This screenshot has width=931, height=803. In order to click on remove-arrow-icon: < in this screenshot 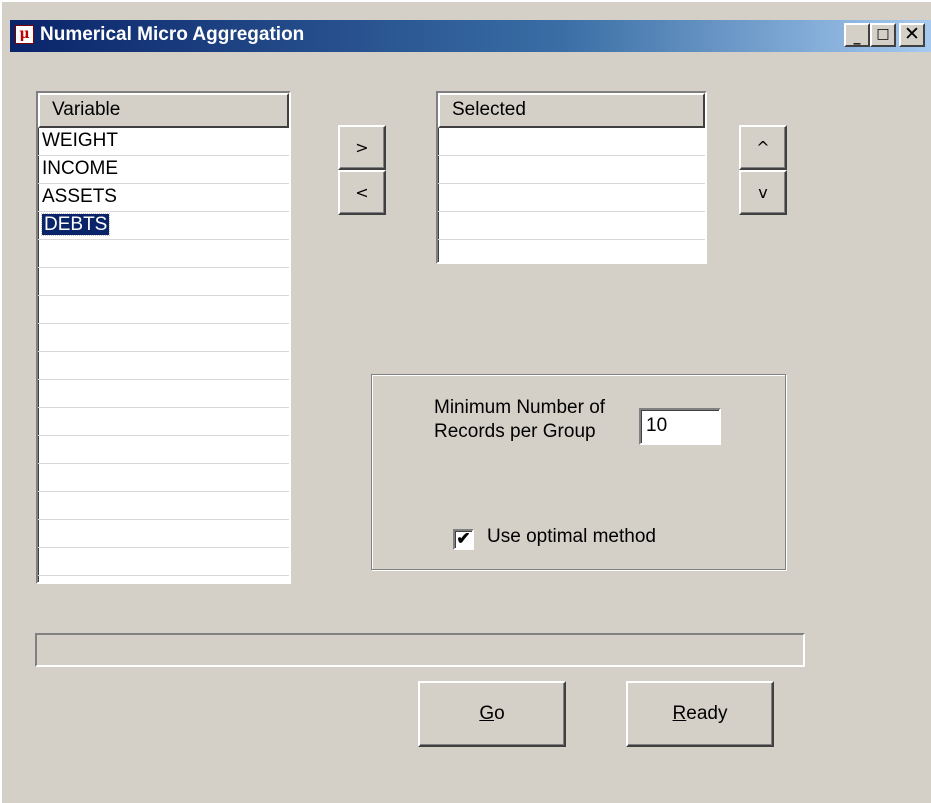, I will do `click(362, 192)`.